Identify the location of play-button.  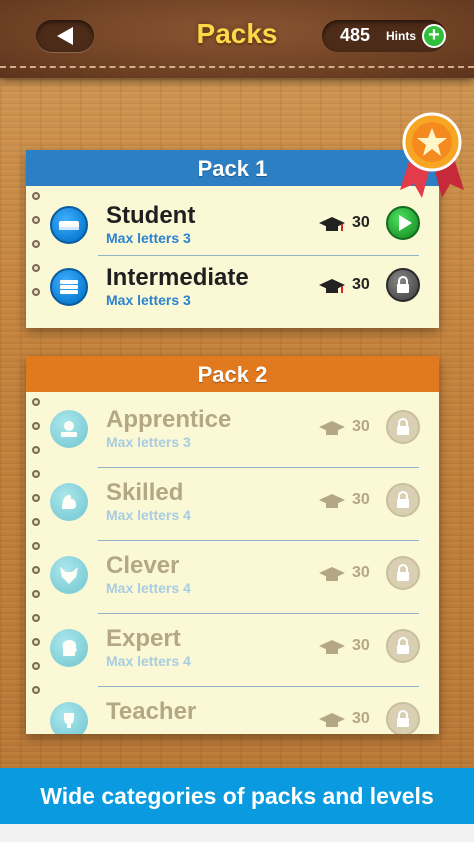
(403, 223).